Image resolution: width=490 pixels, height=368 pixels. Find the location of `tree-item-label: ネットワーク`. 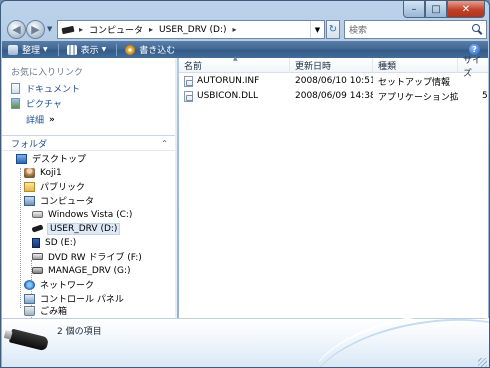

tree-item-label: ネットワーク is located at coordinates (67, 286).